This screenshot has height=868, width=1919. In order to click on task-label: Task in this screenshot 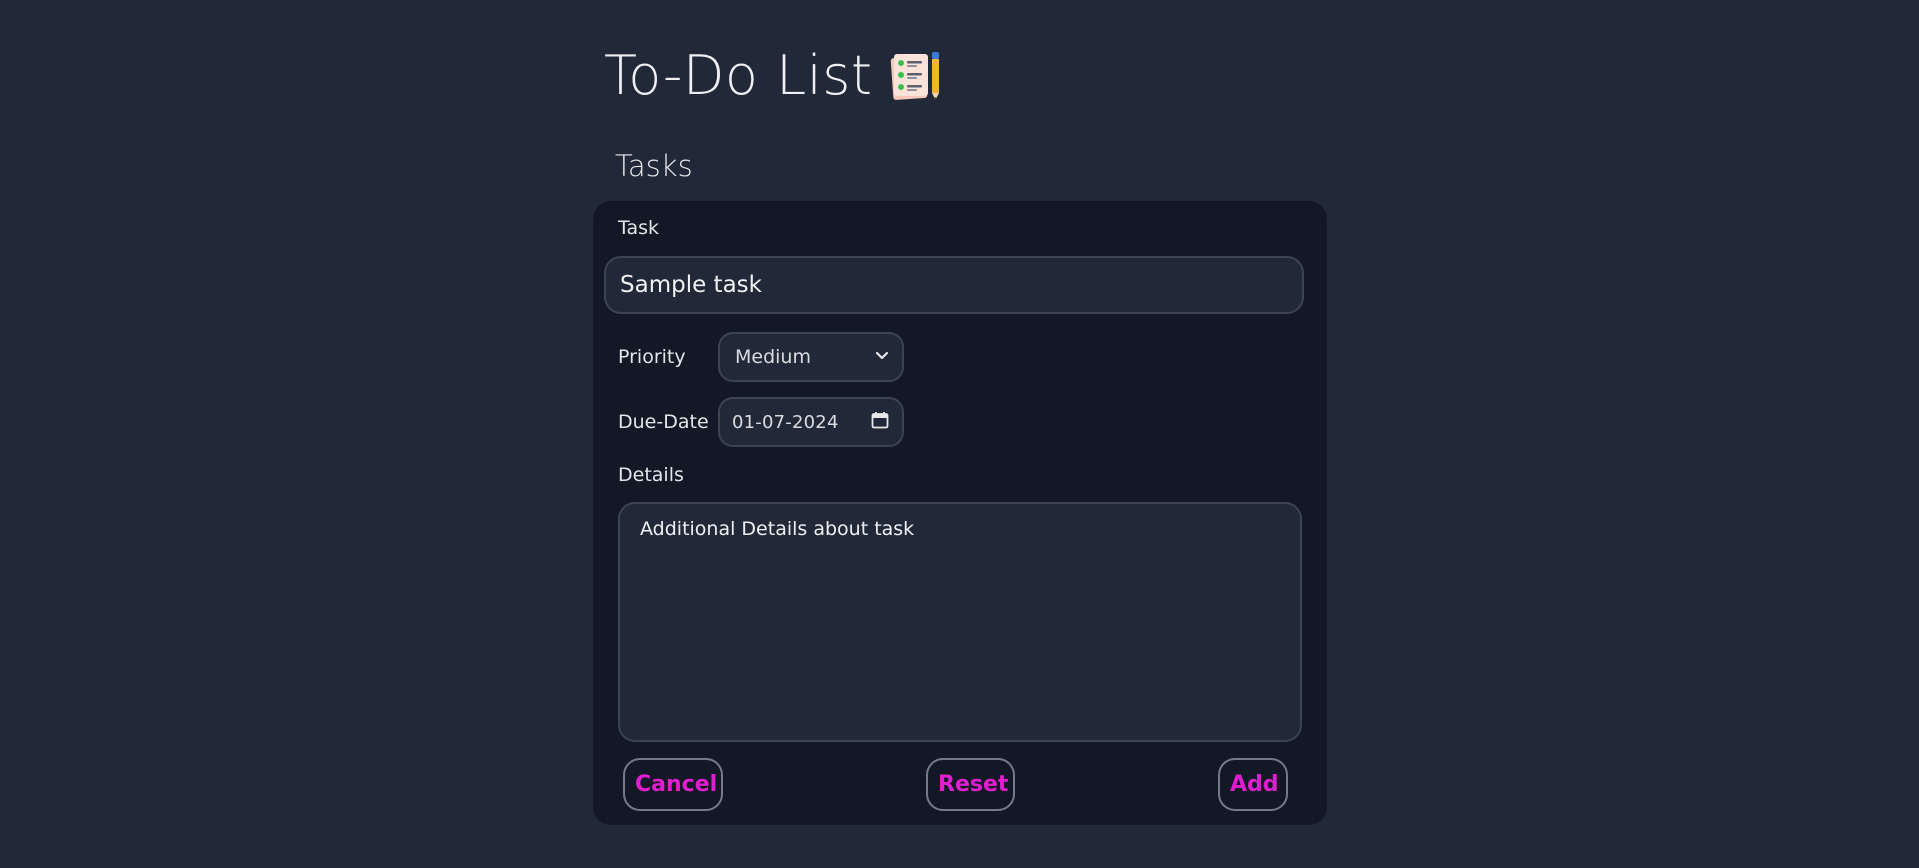, I will do `click(639, 228)`.